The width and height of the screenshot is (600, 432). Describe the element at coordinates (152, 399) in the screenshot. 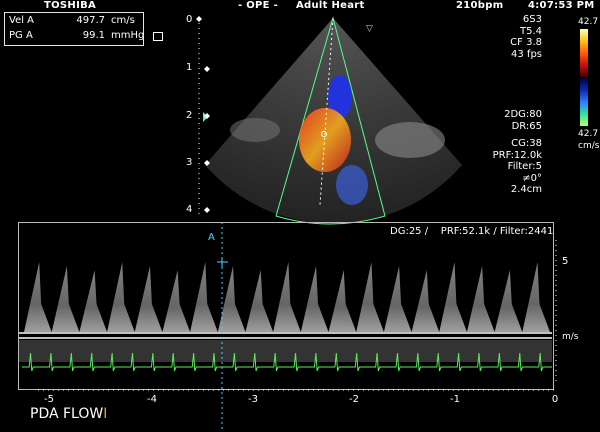

I see `time-label: -4` at that location.